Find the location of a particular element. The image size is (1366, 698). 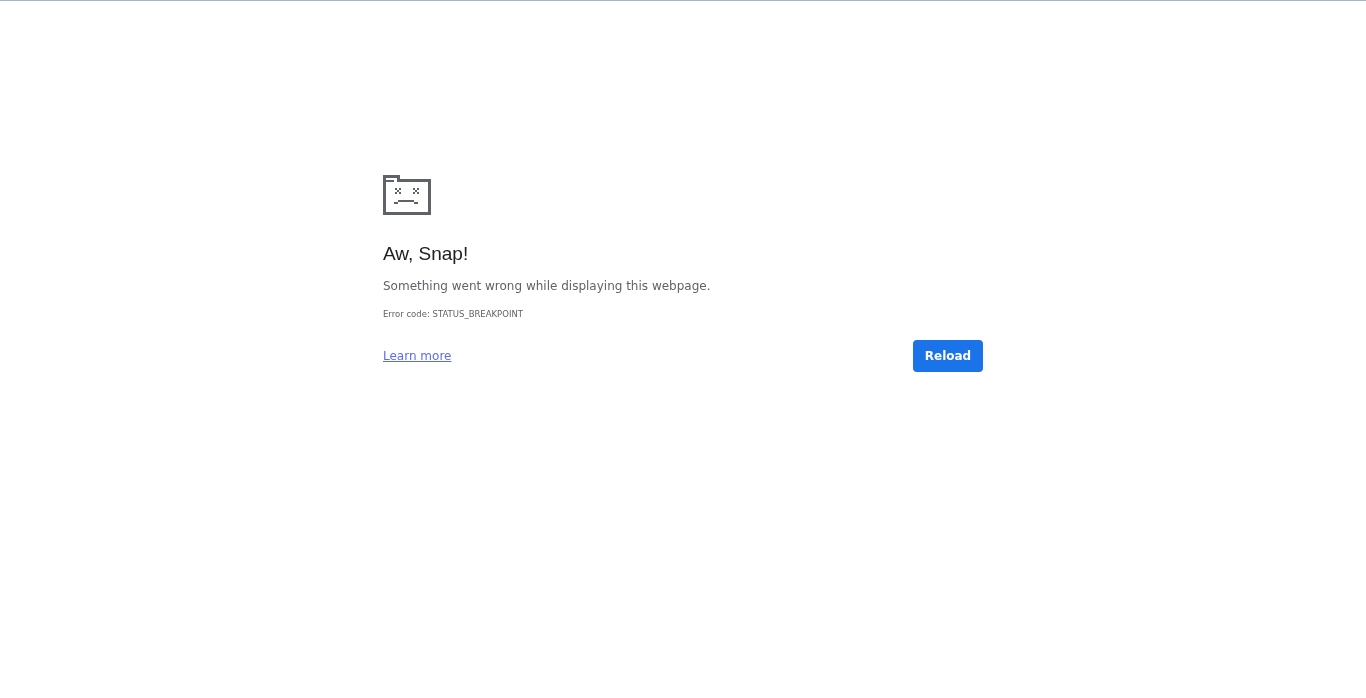

reload-button: Reload is located at coordinates (948, 356).